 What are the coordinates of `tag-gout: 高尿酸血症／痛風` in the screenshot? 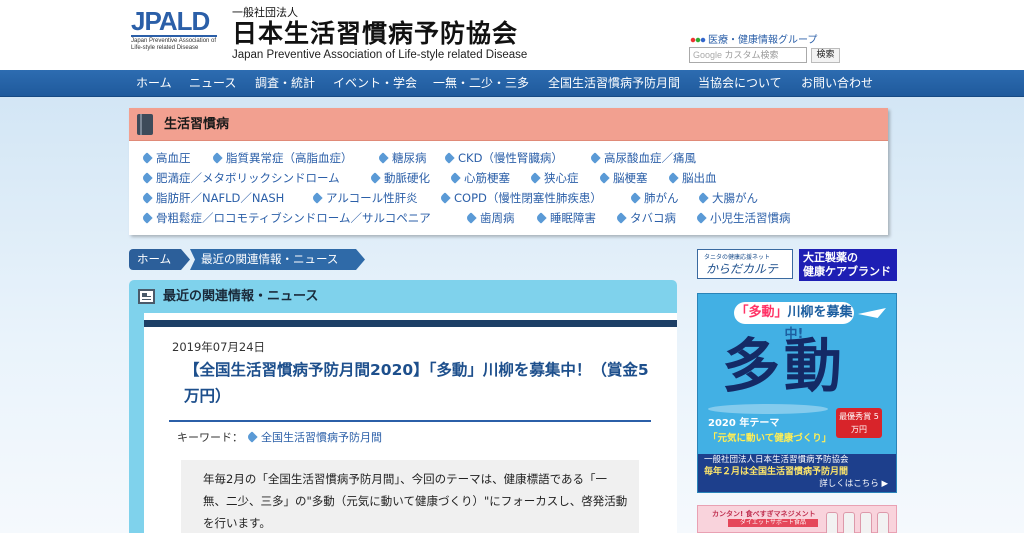 It's located at (642, 158).